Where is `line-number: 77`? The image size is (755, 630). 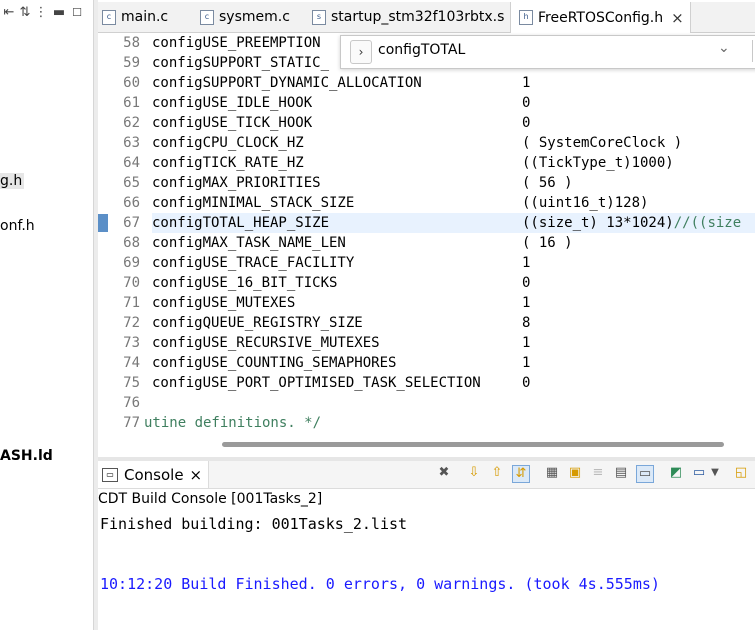
line-number: 77 is located at coordinates (131, 423).